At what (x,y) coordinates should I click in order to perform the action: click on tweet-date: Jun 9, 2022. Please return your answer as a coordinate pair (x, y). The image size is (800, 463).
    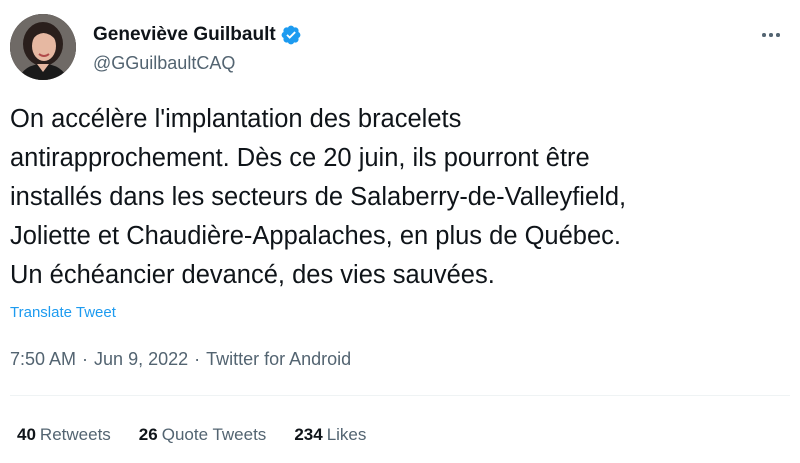
    Looking at the image, I should click on (141, 359).